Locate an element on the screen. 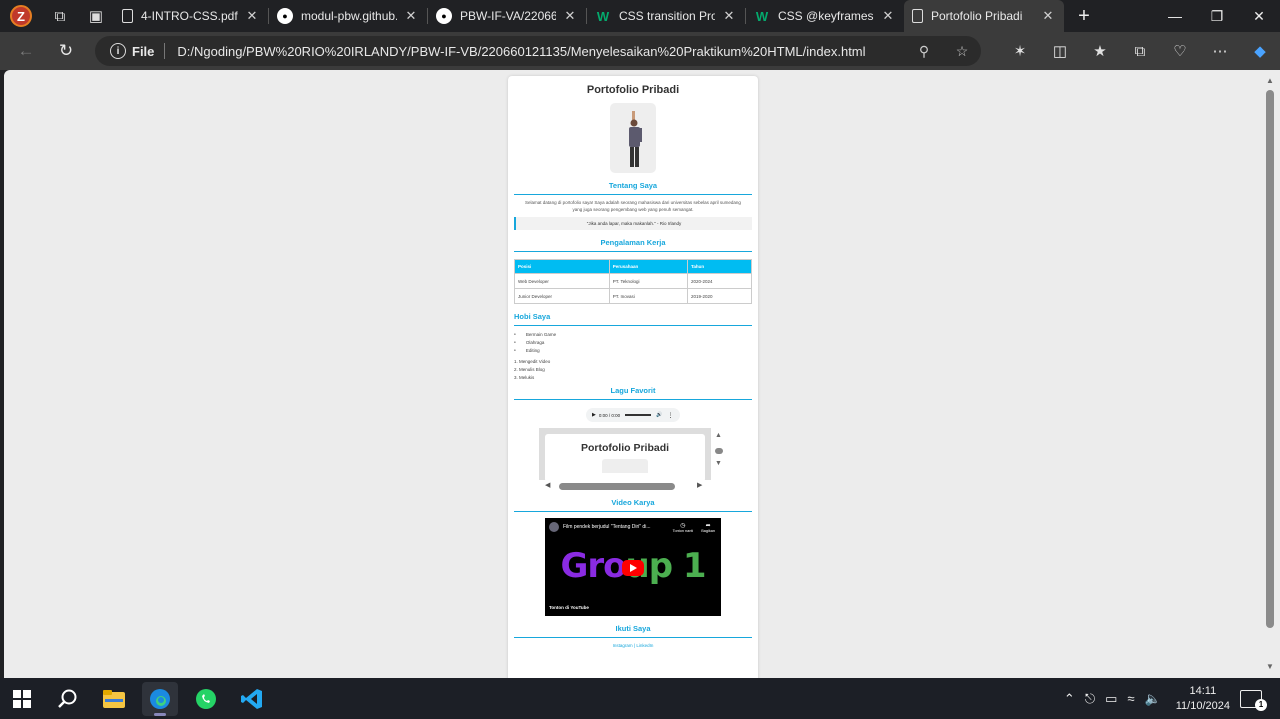 This screenshot has width=1280, height=719. wifi-icon: ≈ is located at coordinates (1130, 698).